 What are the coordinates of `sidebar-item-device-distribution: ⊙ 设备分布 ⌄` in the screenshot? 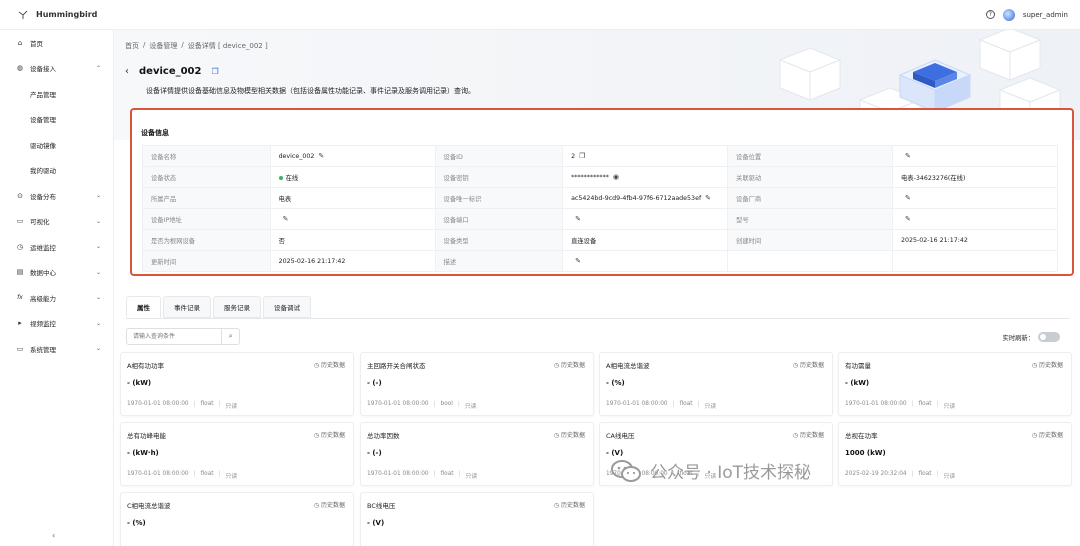 It's located at (56, 196).